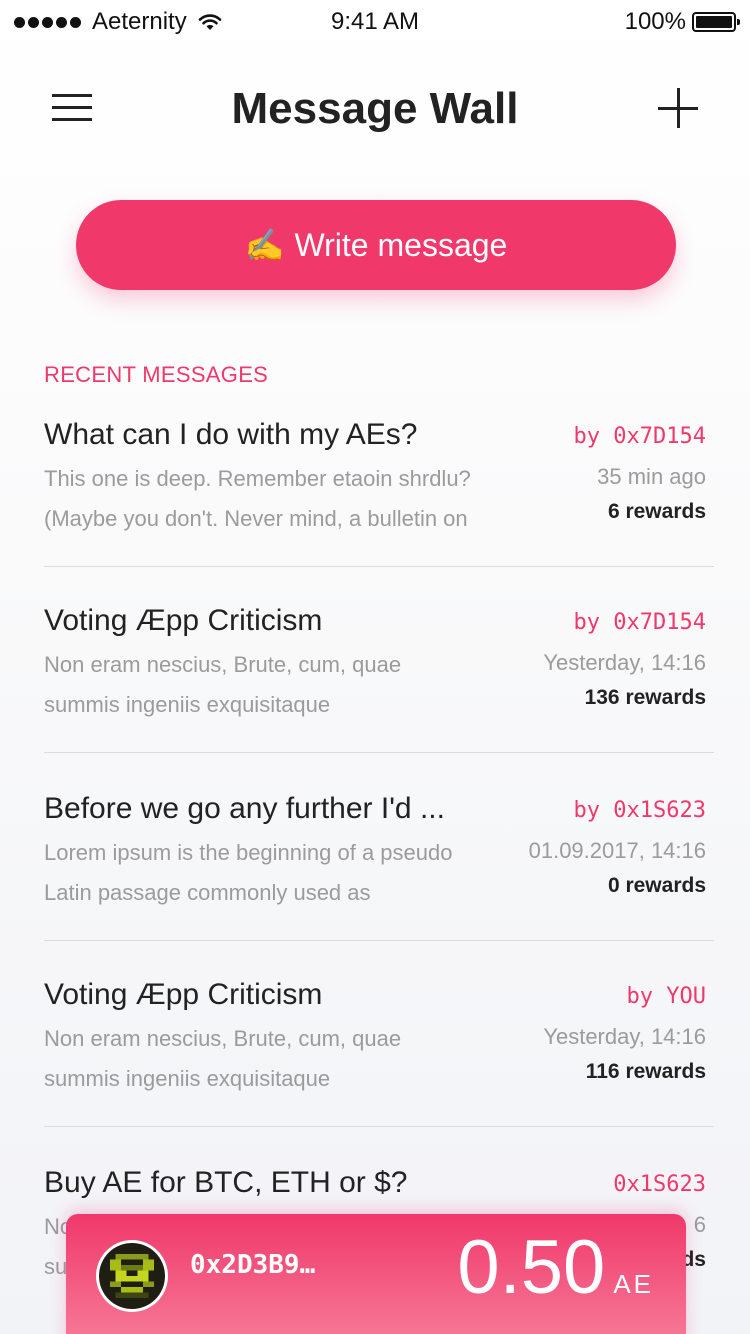 This screenshot has width=750, height=1334. I want to click on writing-hand-icon: ✍️, so click(264, 245).